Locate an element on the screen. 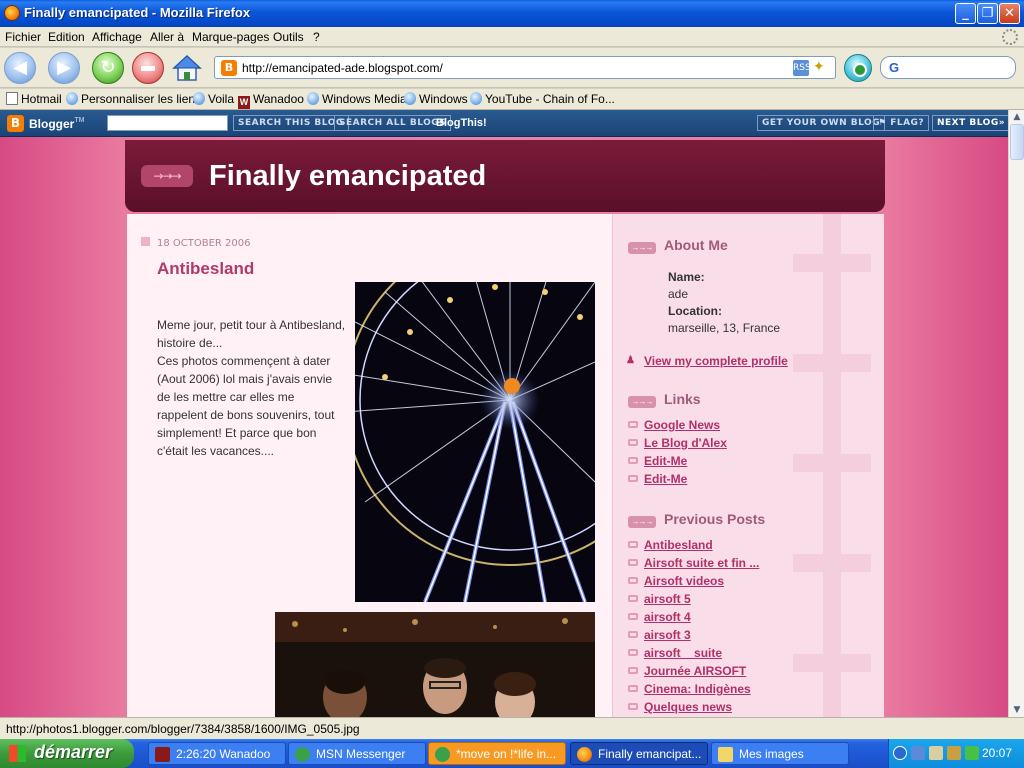 The image size is (1024, 768). link-blog-alex: Le Blog d'Alex is located at coordinates (677, 443).